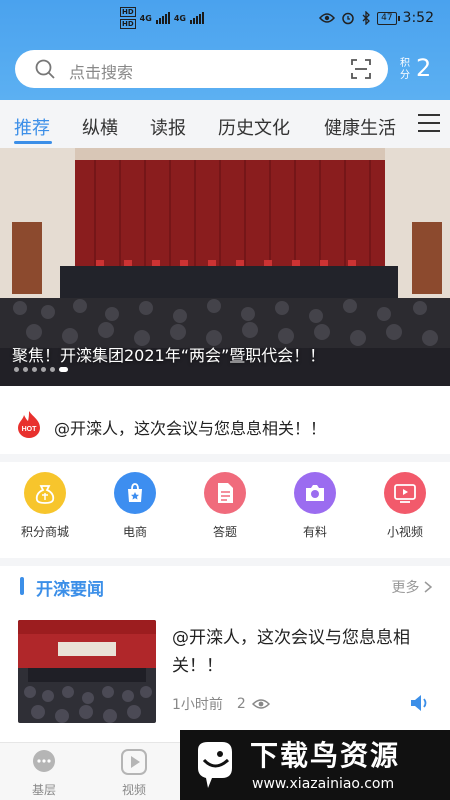 The image size is (450, 800). I want to click on feature-insider: 有料, so click(315, 506).